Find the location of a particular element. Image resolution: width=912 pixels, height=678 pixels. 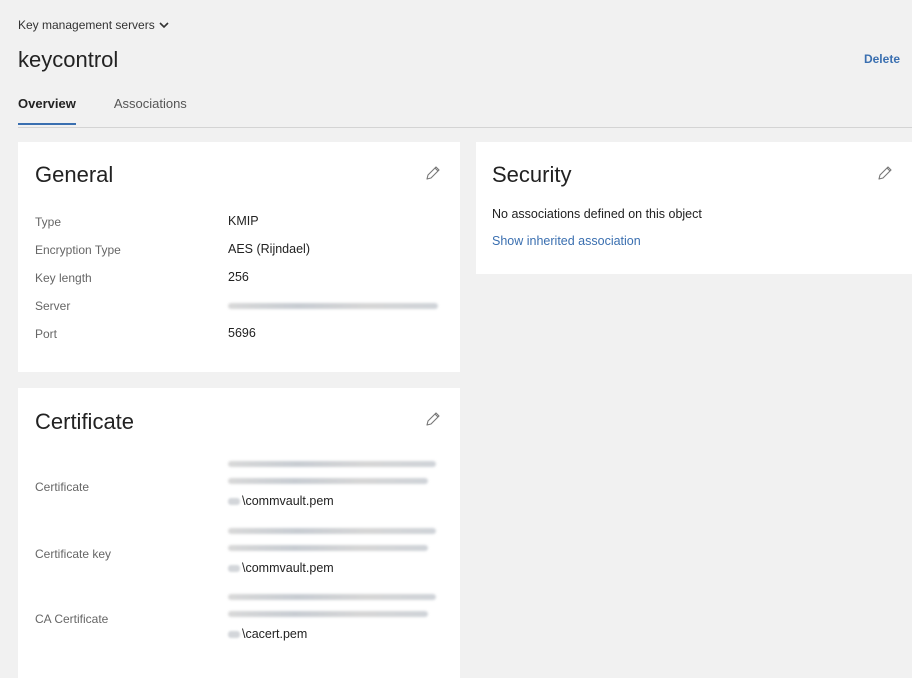

type-value: KMIP is located at coordinates (243, 221).